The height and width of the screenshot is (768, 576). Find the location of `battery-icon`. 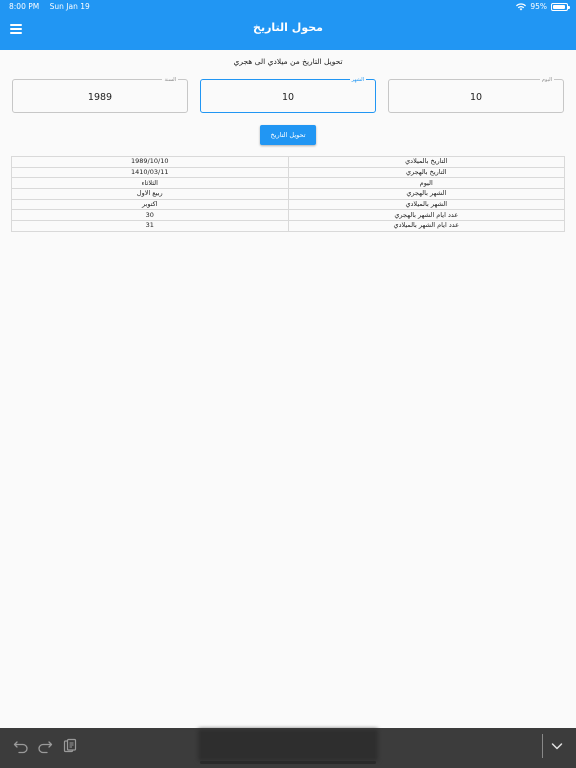

battery-icon is located at coordinates (560, 6).